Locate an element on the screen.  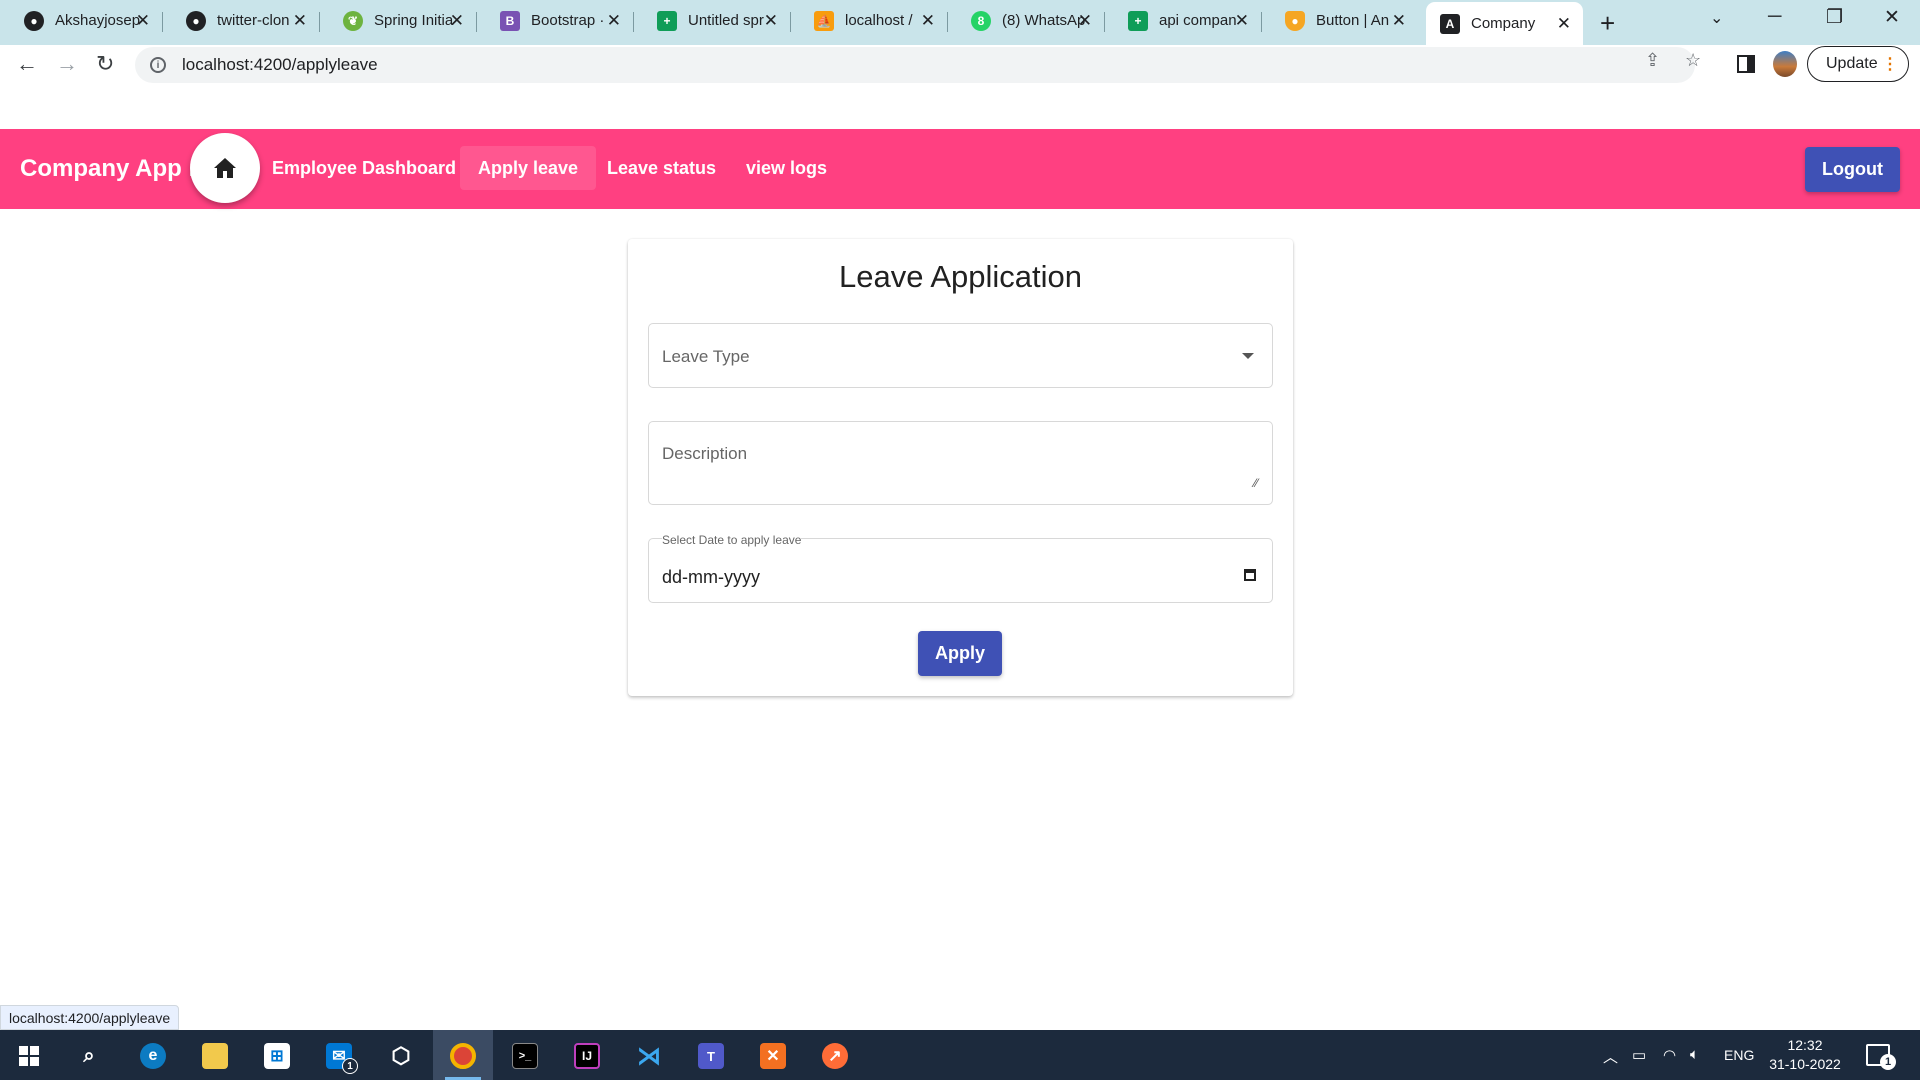
leave-type-select: Leave Type is located at coordinates (960, 355).